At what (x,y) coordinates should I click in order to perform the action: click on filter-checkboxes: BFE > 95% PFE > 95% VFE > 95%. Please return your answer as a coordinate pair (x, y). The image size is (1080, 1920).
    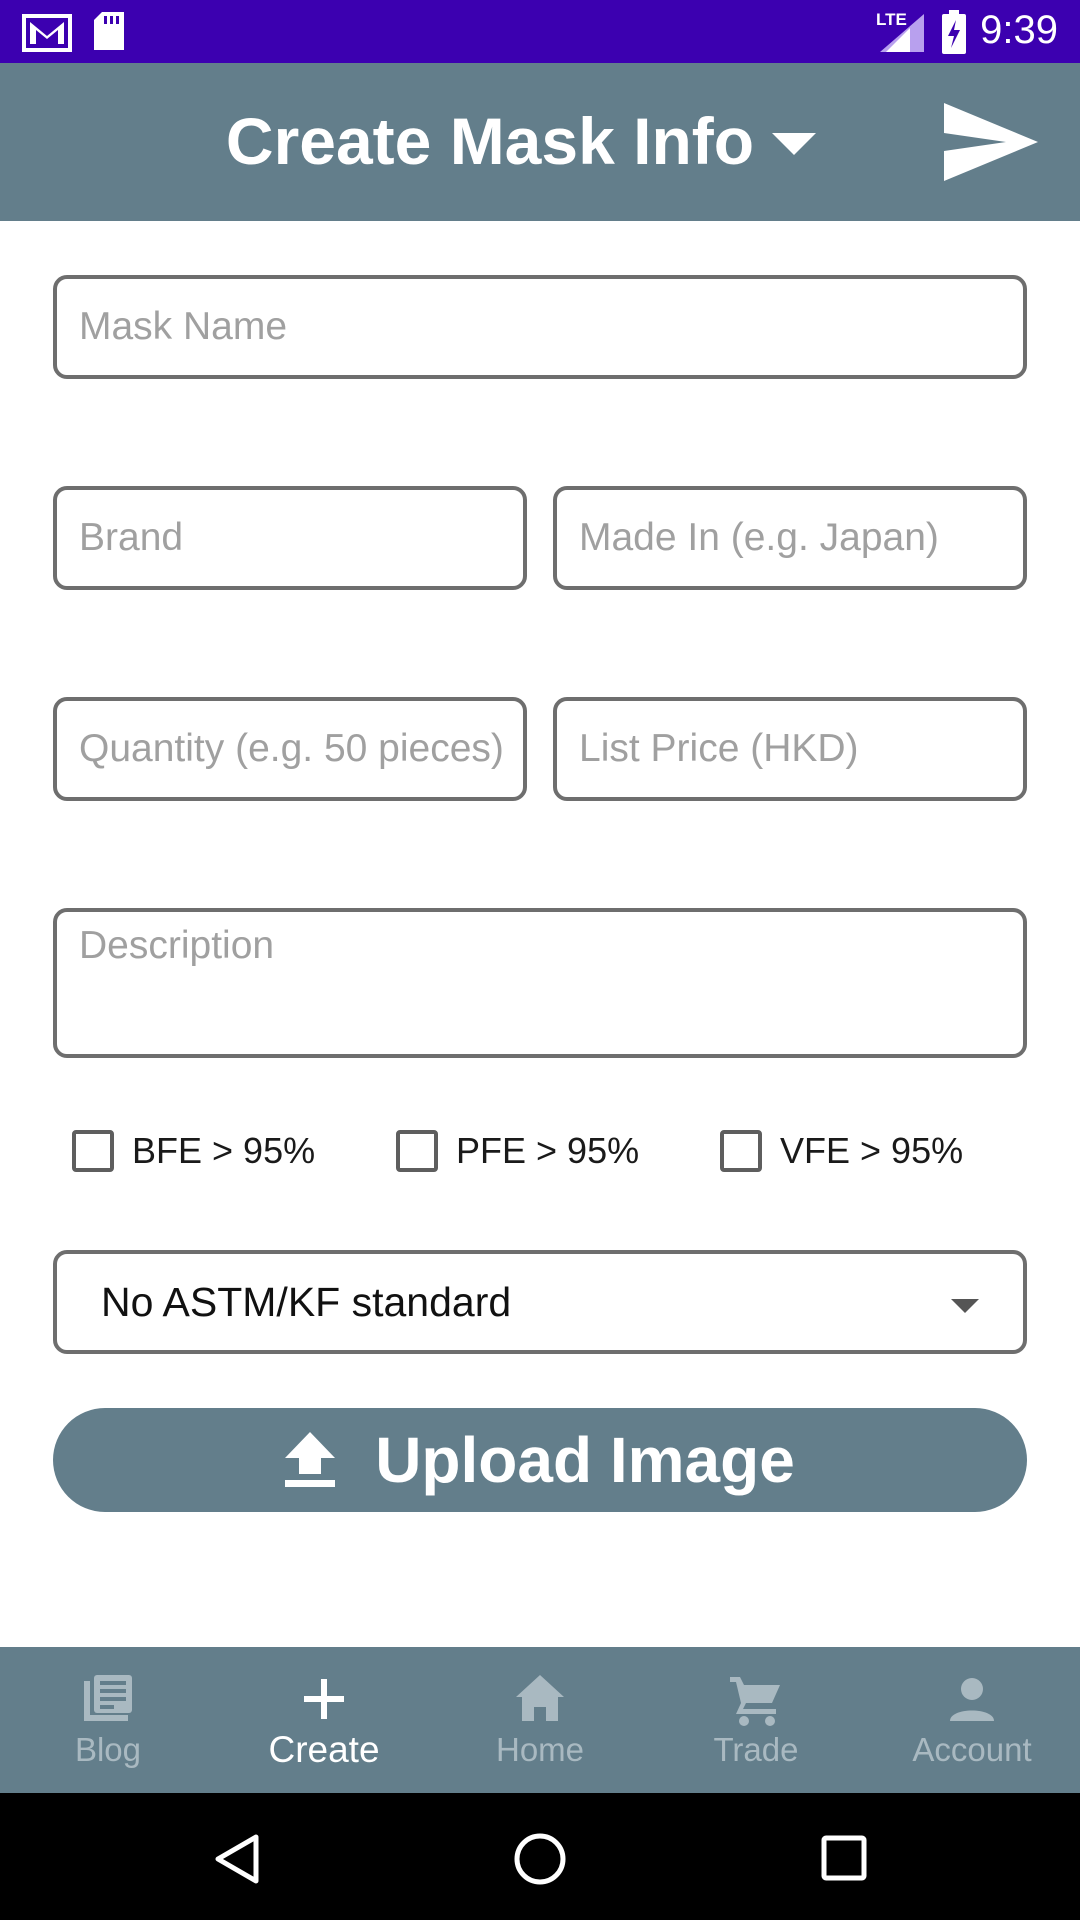
    Looking at the image, I should click on (540, 1155).